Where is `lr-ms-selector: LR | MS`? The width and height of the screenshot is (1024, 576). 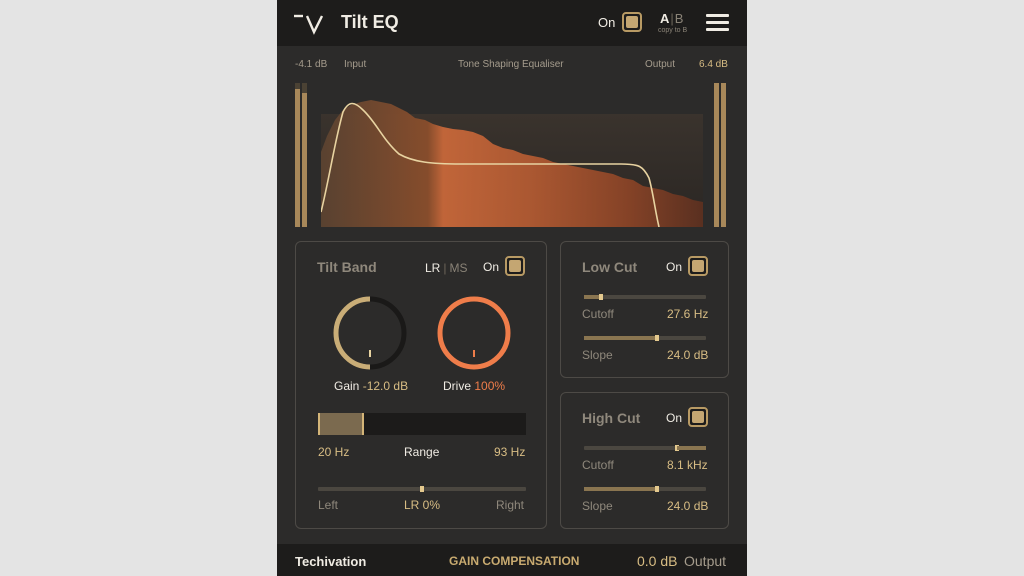 lr-ms-selector: LR | MS is located at coordinates (446, 268).